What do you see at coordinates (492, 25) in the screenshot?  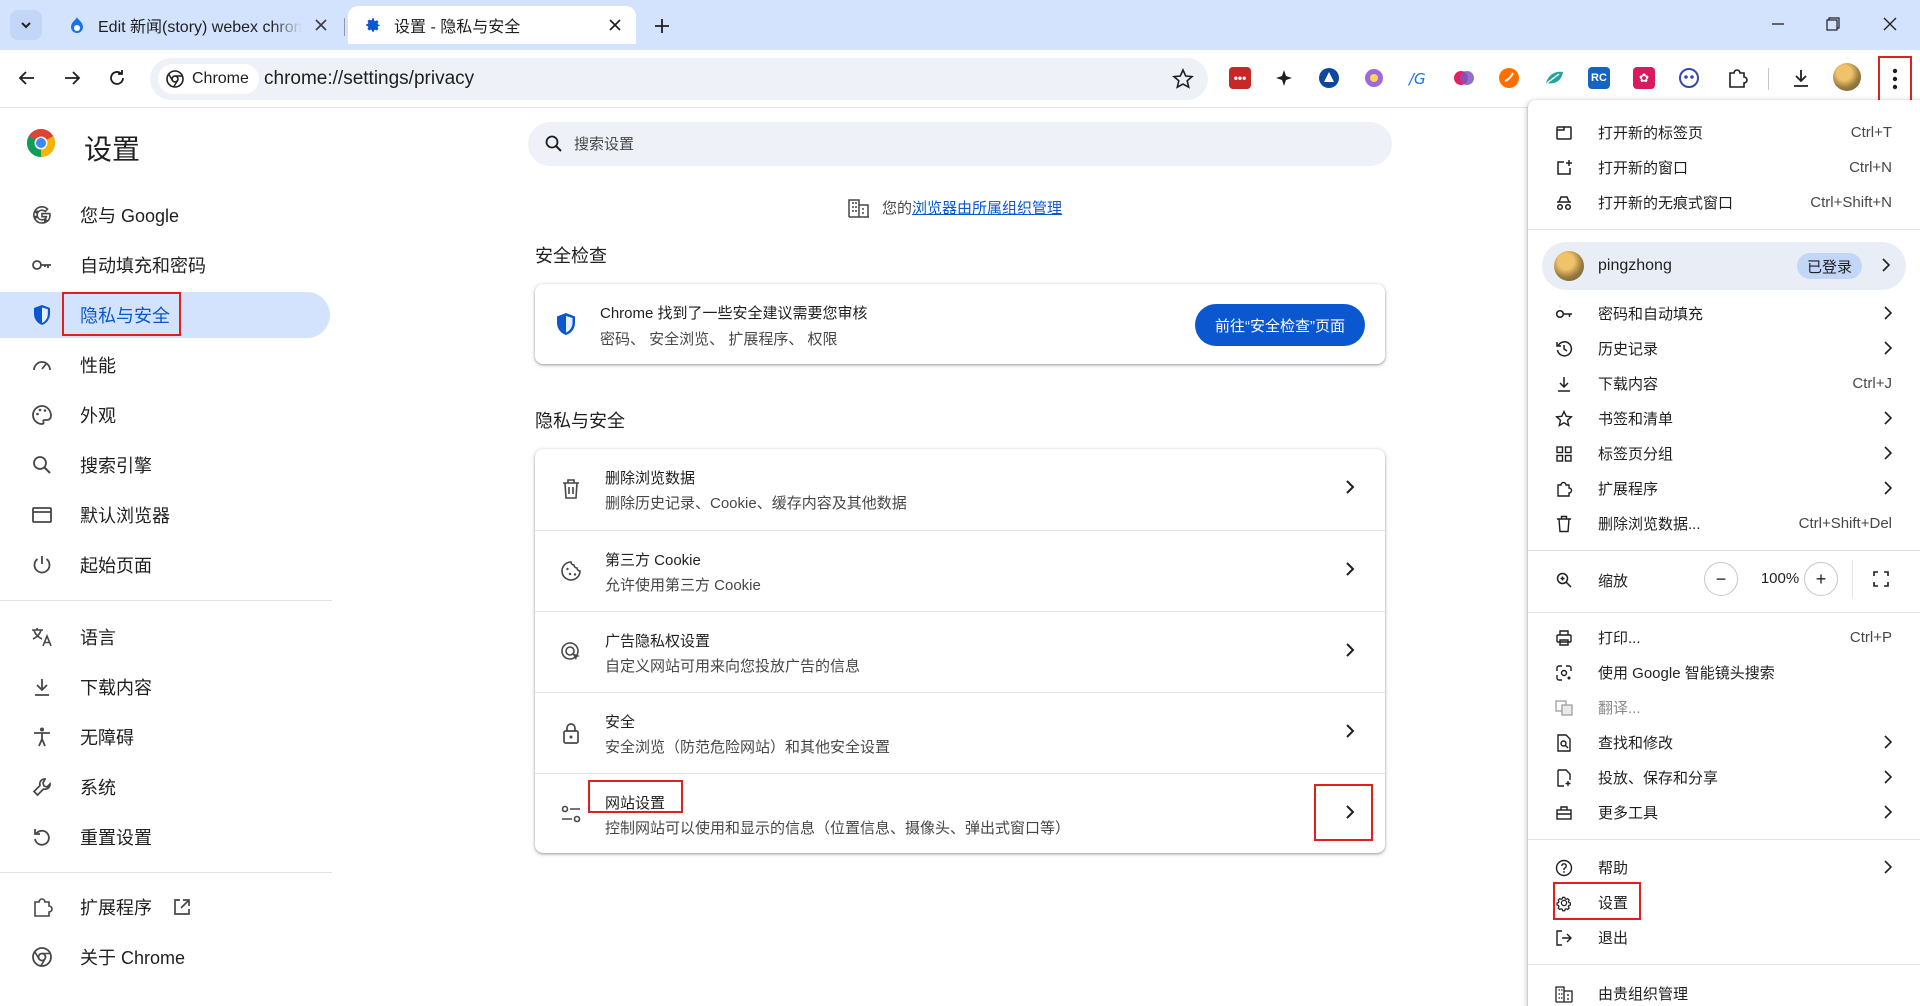 I see `tab-settings-privacy: 设置 - 隐私与安全` at bounding box center [492, 25].